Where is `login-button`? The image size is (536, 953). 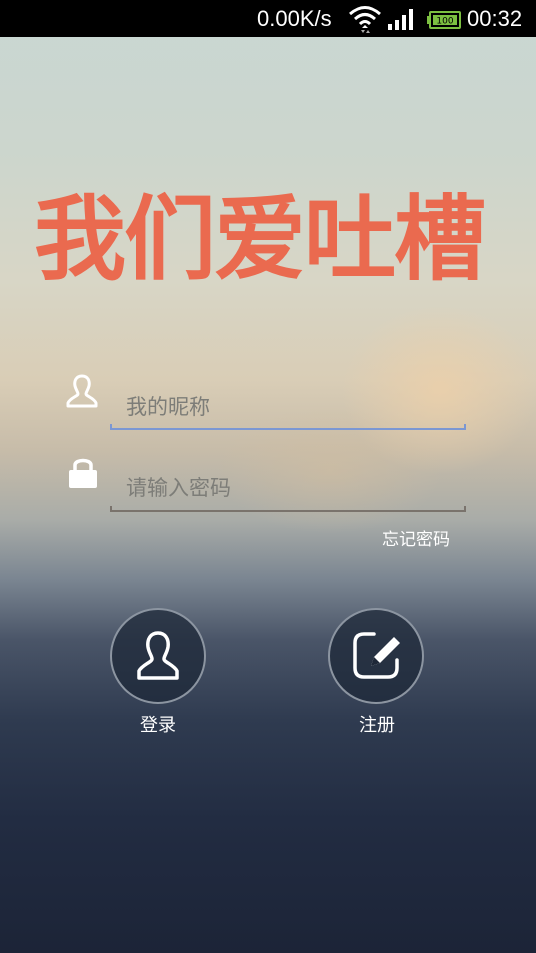 login-button is located at coordinates (158, 656).